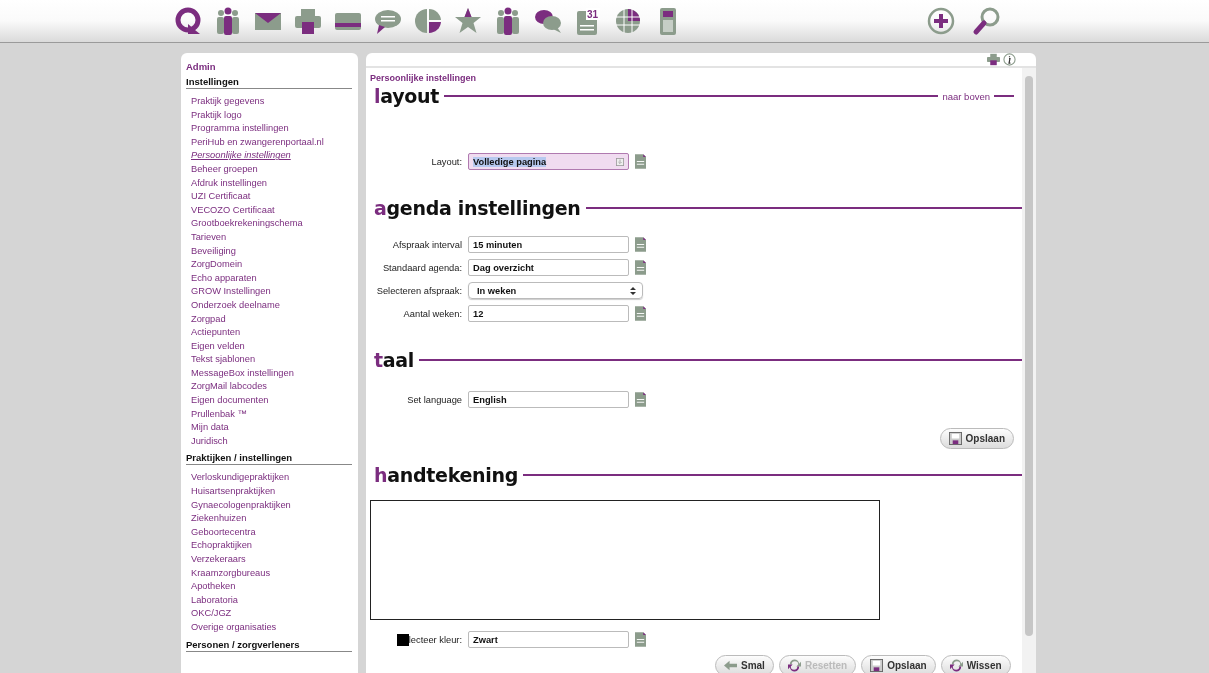  I want to click on sidebar-link: Eigen velden, so click(271, 346).